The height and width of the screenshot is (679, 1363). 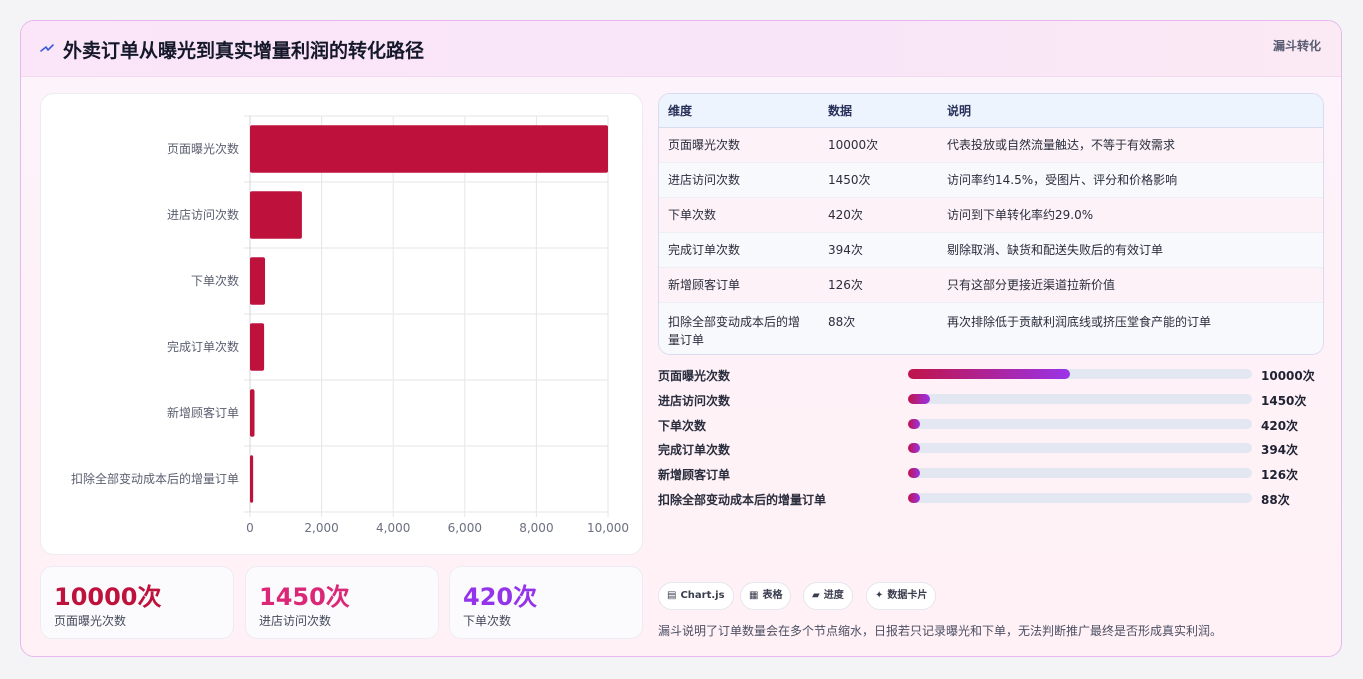 I want to click on progress-row: 页面曝光次数 10000次, so click(x=998, y=377).